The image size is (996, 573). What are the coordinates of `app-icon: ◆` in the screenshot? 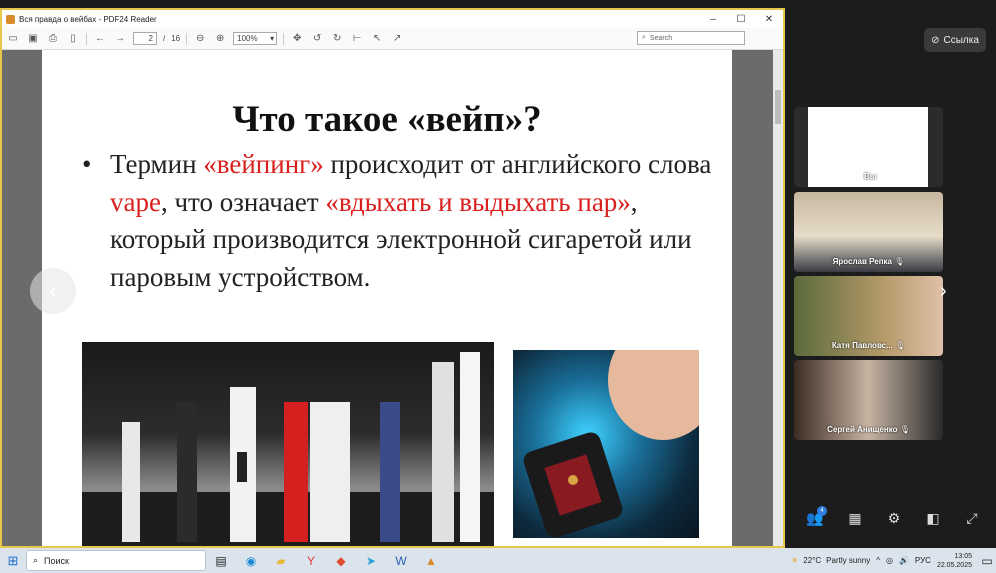 It's located at (341, 560).